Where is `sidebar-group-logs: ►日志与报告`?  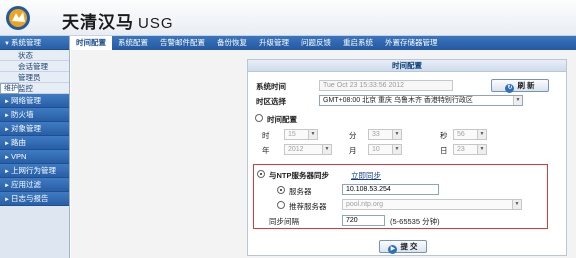
sidebar-group-logs: ►日志与报告 is located at coordinates (34, 199).